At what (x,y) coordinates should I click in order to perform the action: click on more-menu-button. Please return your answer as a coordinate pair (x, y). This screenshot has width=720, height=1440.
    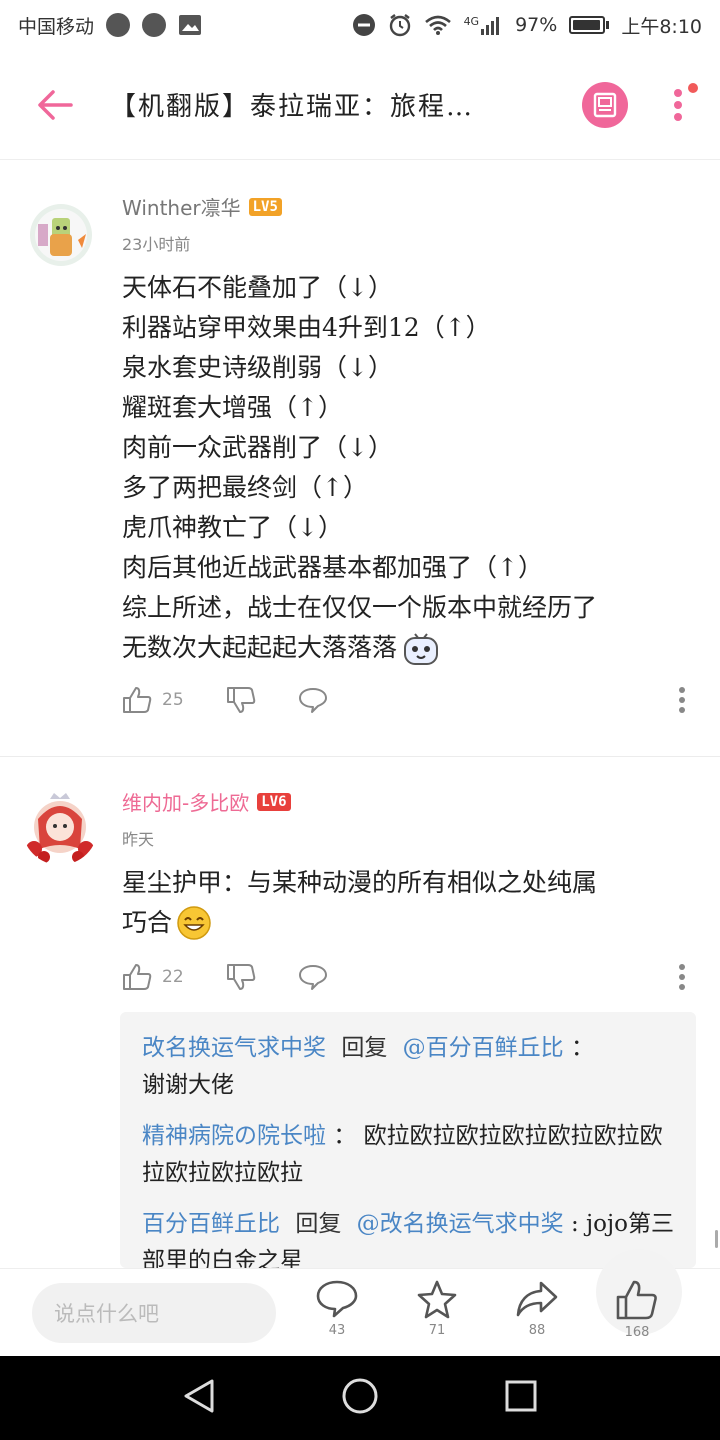
    Looking at the image, I should click on (678, 105).